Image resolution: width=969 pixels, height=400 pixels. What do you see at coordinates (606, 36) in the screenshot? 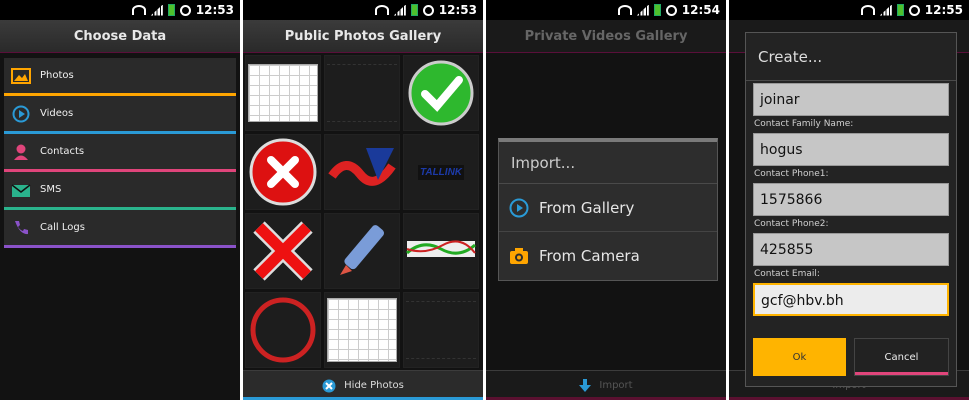
I see `page-title: Private Videos Gallery` at bounding box center [606, 36].